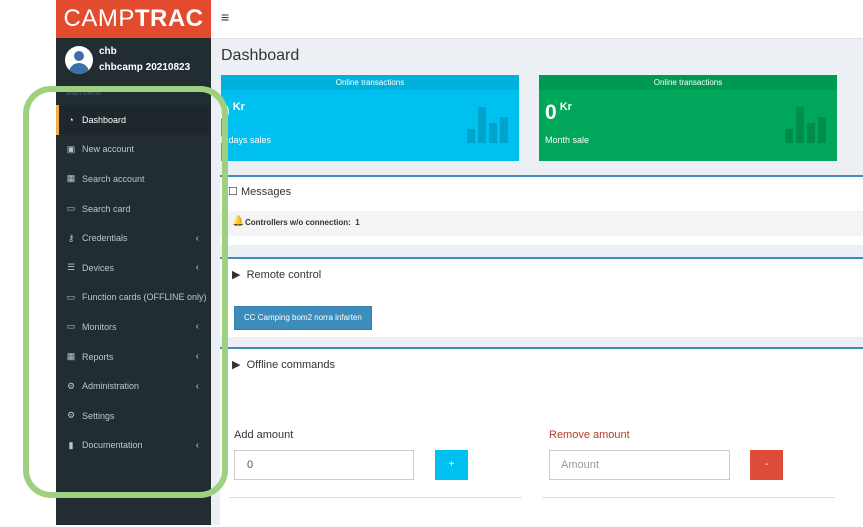 The width and height of the screenshot is (863, 527). What do you see at coordinates (133, 327) in the screenshot?
I see `sidebar-item-monitors: ▭ Monitors ‹` at bounding box center [133, 327].